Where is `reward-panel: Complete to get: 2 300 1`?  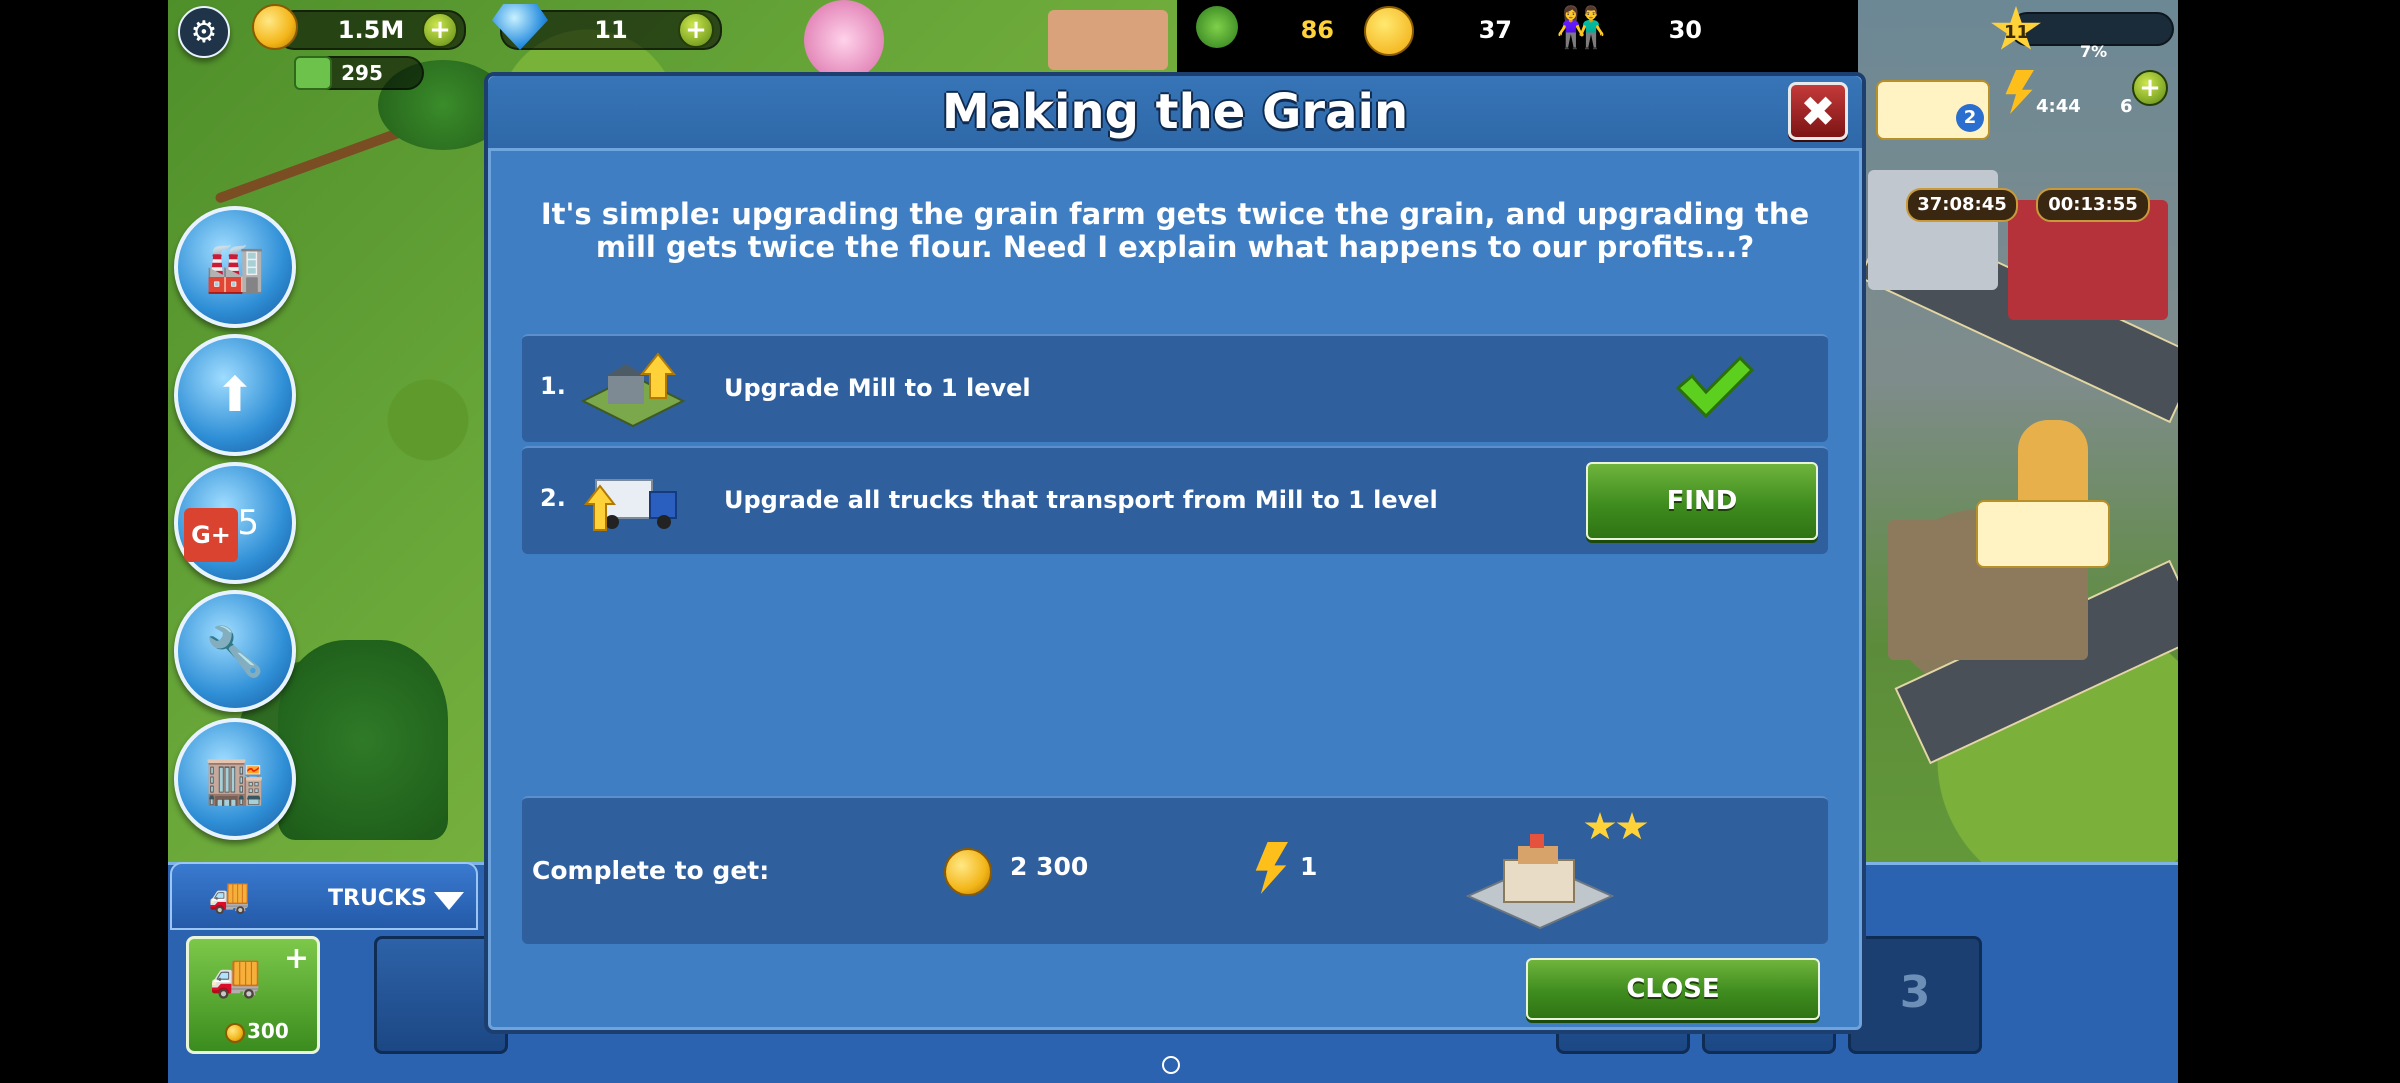 reward-panel: Complete to get: 2 300 1 is located at coordinates (1175, 870).